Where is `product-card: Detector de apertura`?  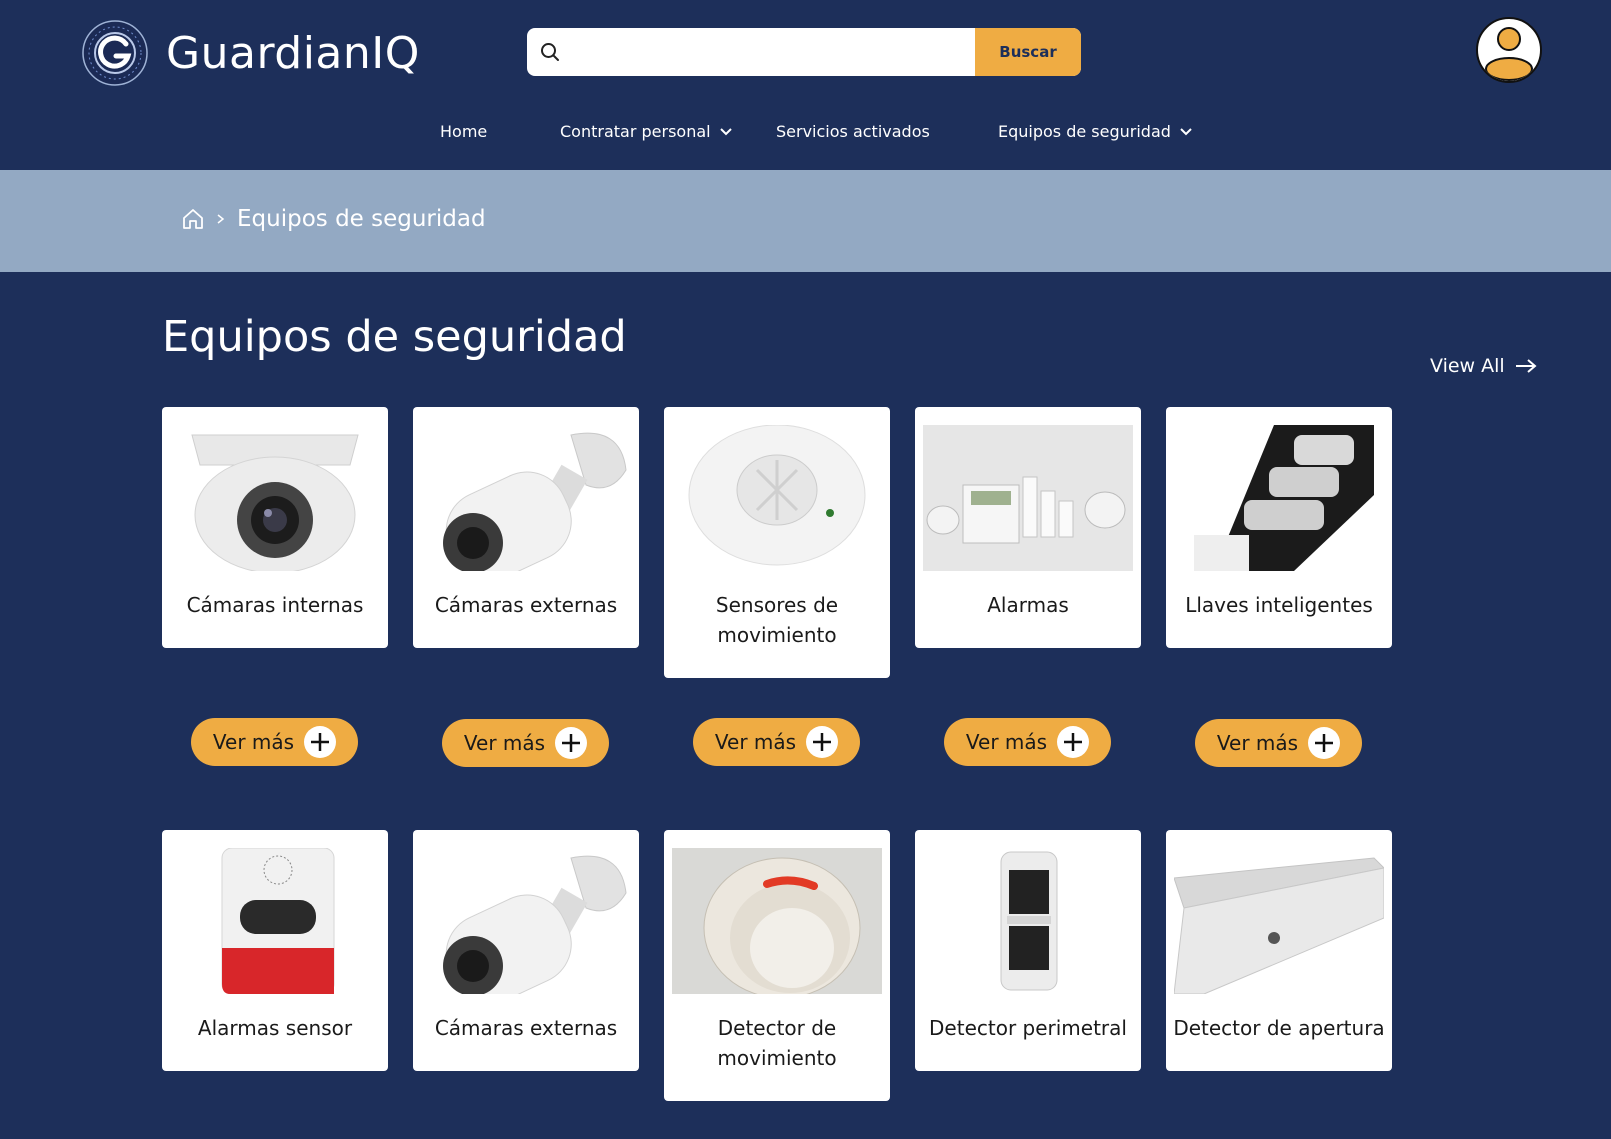
product-card: Detector de apertura is located at coordinates (1279, 950).